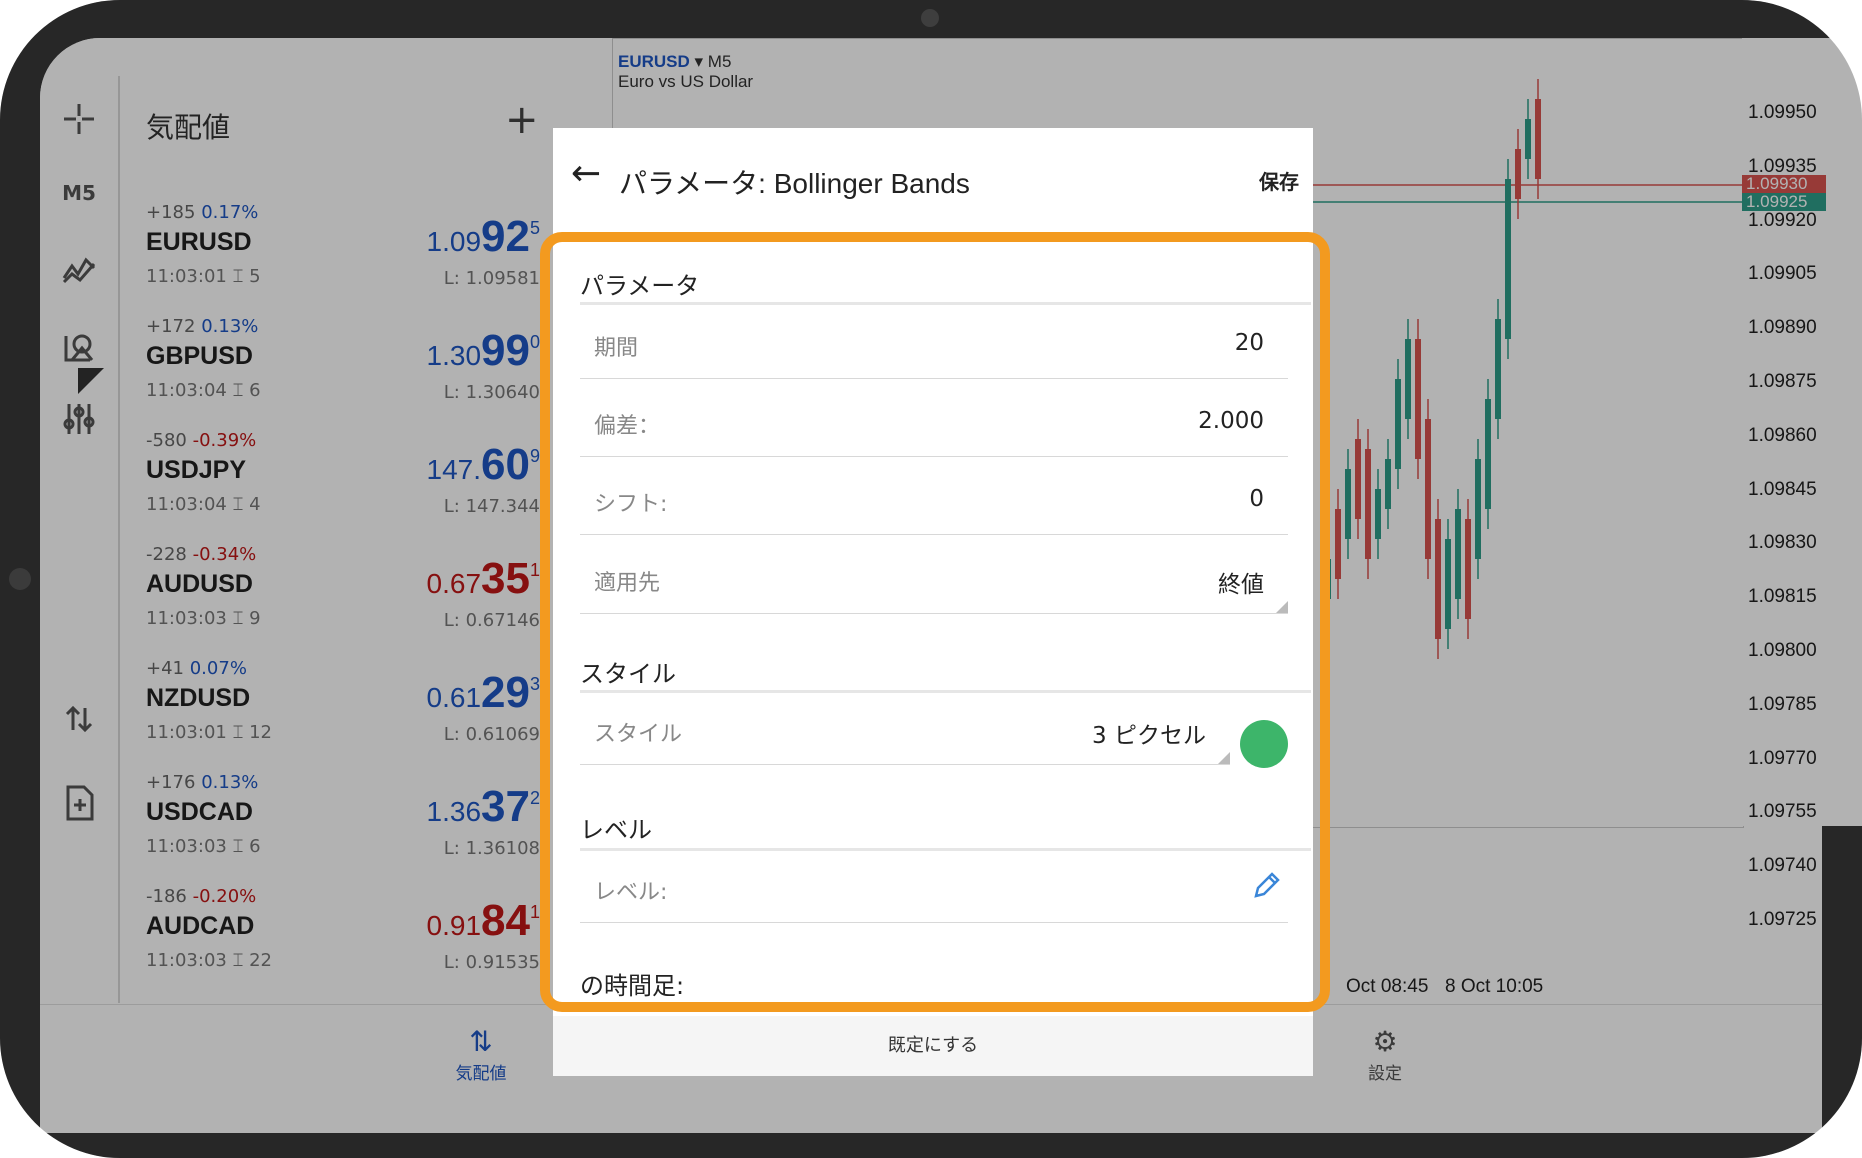 The height and width of the screenshot is (1158, 1862). I want to click on dialog-title: パラメータ: Bollinger Bands, so click(794, 183).